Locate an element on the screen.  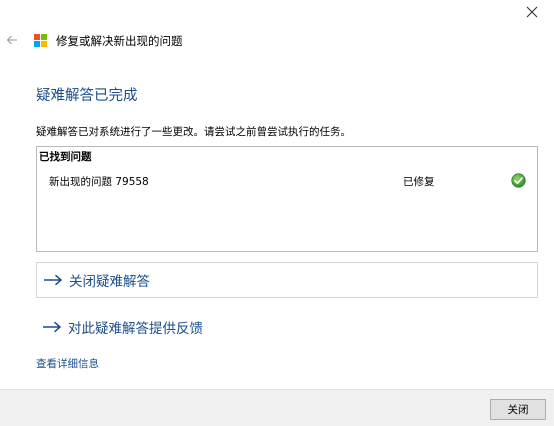
header-title: 修复或解决新出现的问题 is located at coordinates (119, 41).